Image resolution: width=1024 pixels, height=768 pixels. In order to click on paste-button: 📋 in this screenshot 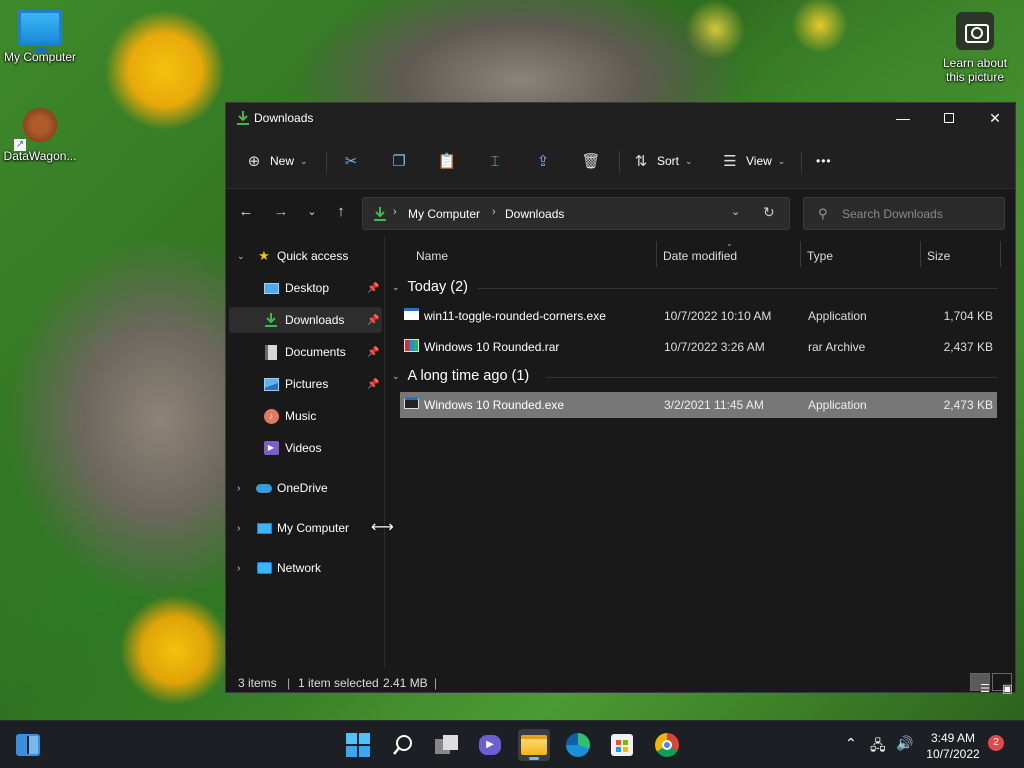, I will do `click(447, 161)`.